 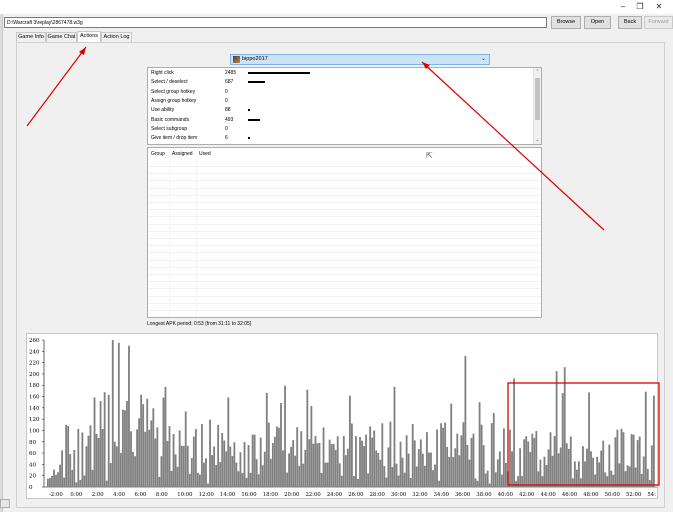 What do you see at coordinates (275, 22) in the screenshot?
I see `replay-path-input: D:\Warcraft 3\replay\2867478.w3g` at bounding box center [275, 22].